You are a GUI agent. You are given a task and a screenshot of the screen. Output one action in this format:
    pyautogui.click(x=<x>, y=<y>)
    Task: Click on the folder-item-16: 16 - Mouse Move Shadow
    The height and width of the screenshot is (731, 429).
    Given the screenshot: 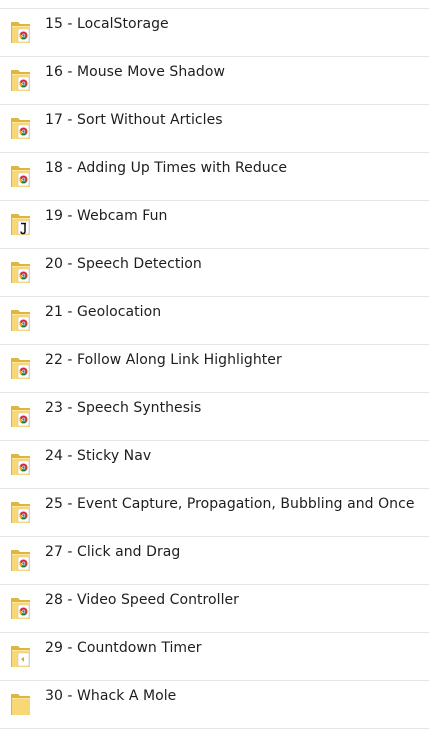 What is the action you would take?
    pyautogui.click(x=214, y=80)
    